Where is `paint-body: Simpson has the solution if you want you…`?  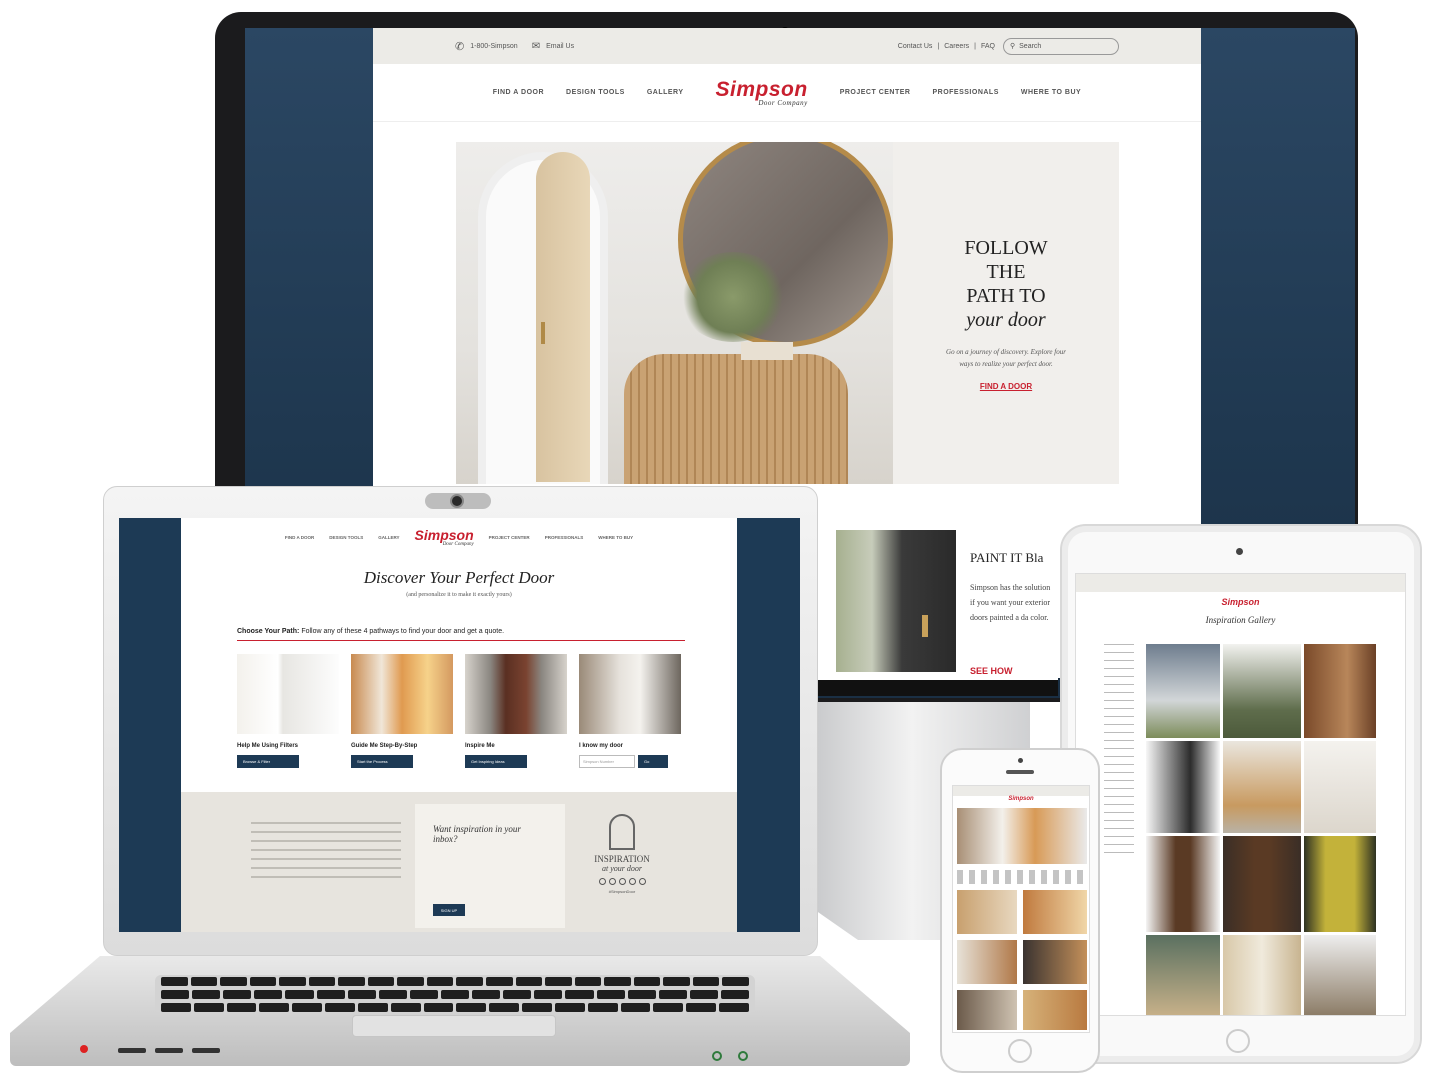 paint-body: Simpson has the solution if you want you… is located at coordinates (1010, 602).